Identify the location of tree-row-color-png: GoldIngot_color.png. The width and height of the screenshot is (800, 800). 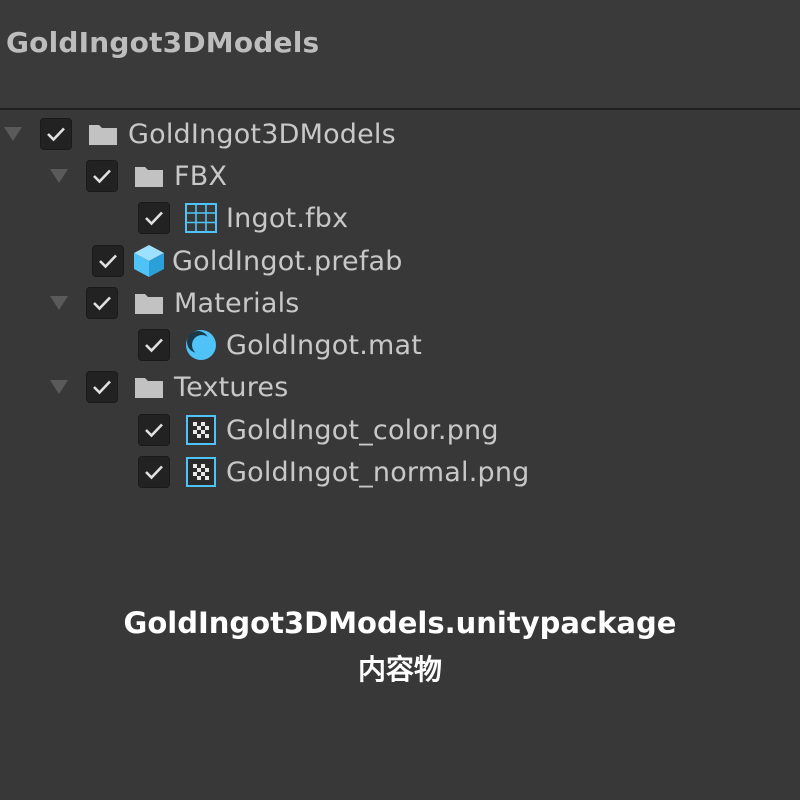
(318, 430).